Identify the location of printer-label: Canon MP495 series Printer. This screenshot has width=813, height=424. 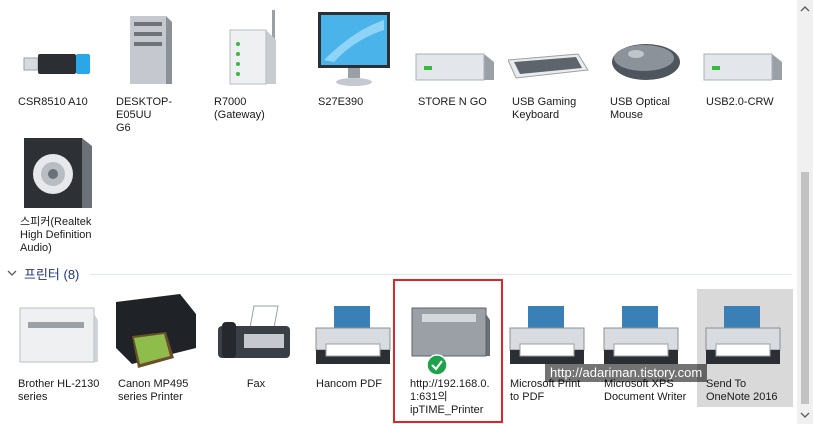
(153, 390).